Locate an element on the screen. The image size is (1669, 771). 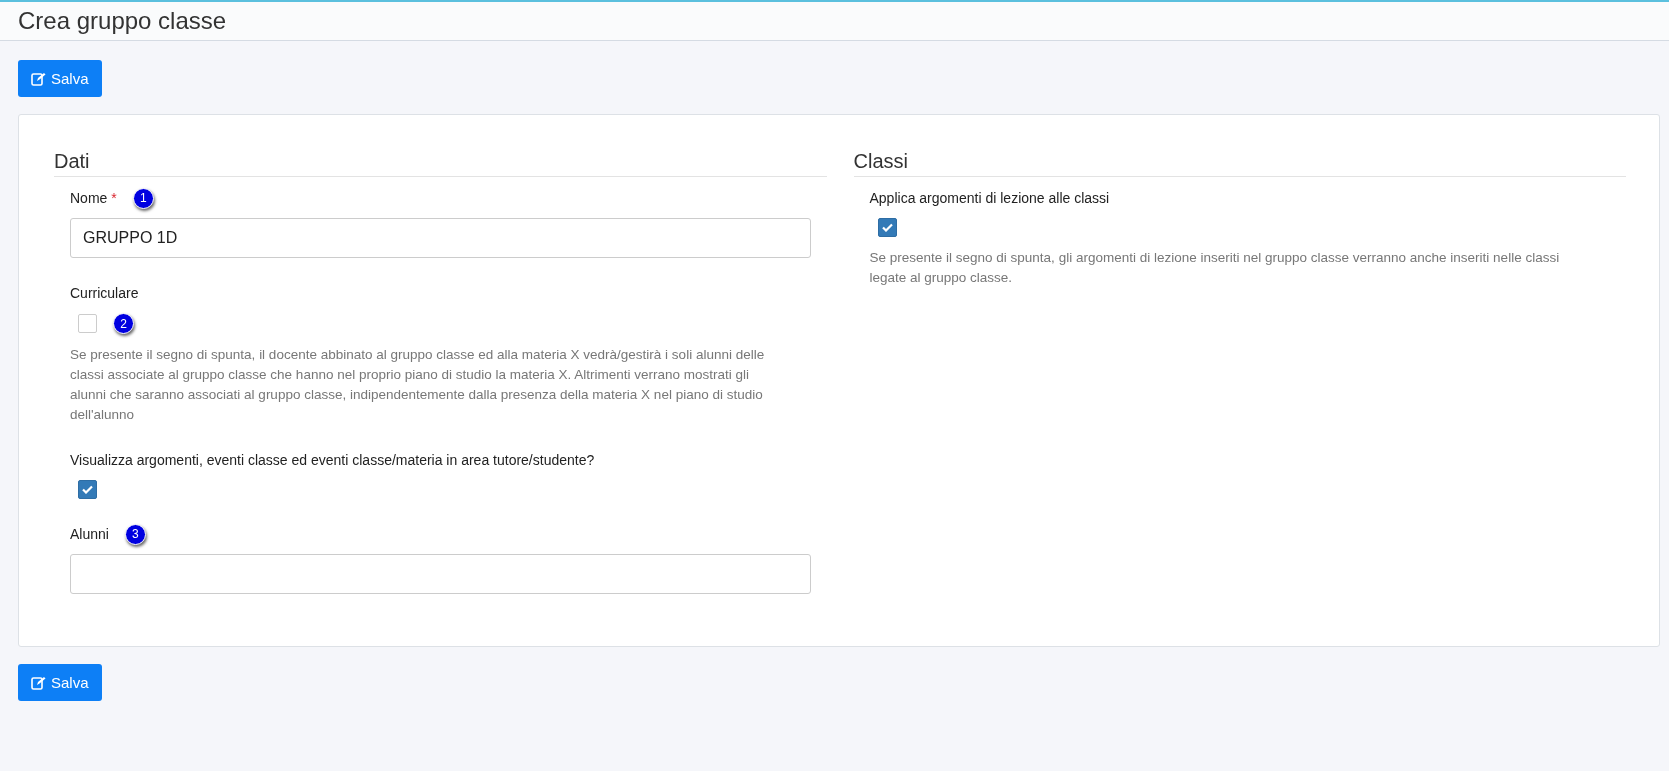
number-badge: 2 is located at coordinates (123, 323).